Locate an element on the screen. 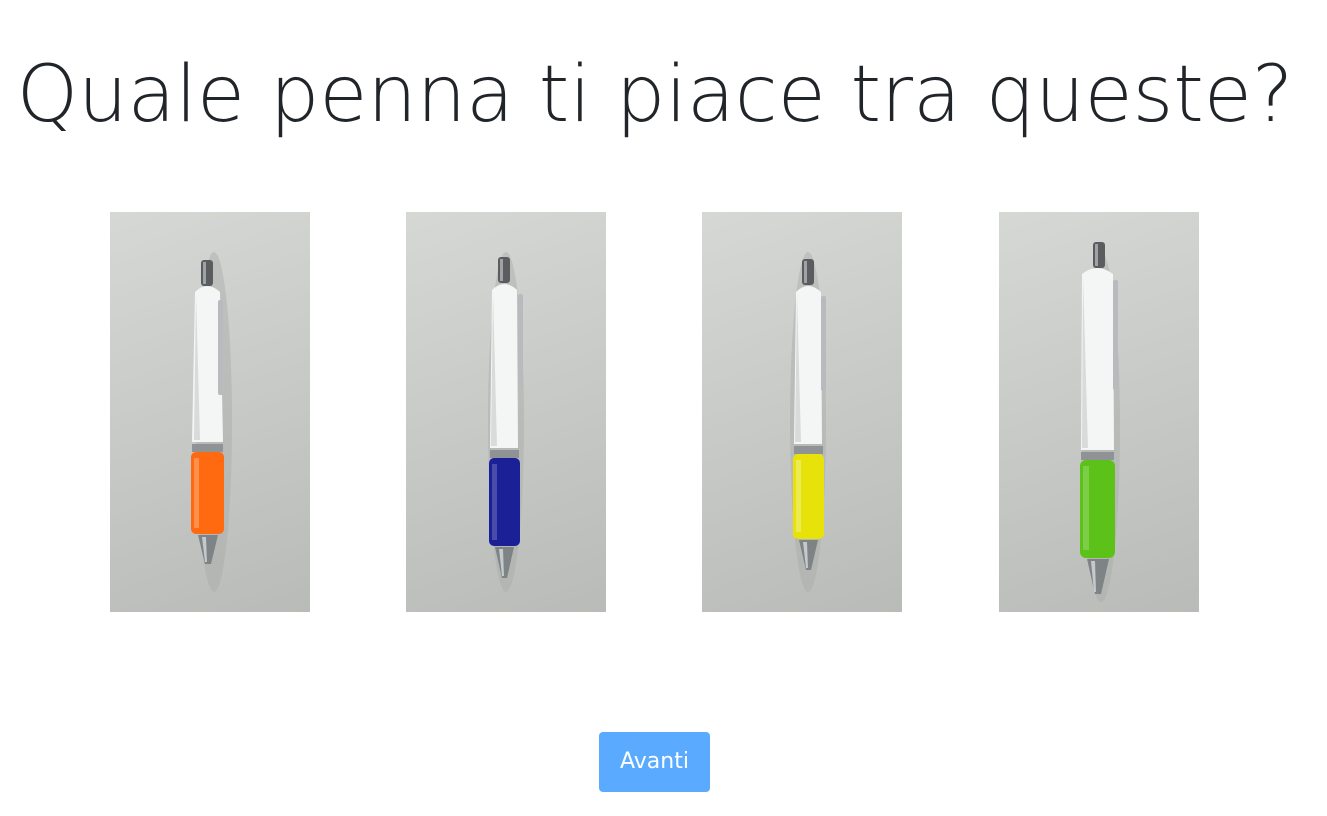 The image size is (1327, 816). pen-option-green is located at coordinates (1099, 412).